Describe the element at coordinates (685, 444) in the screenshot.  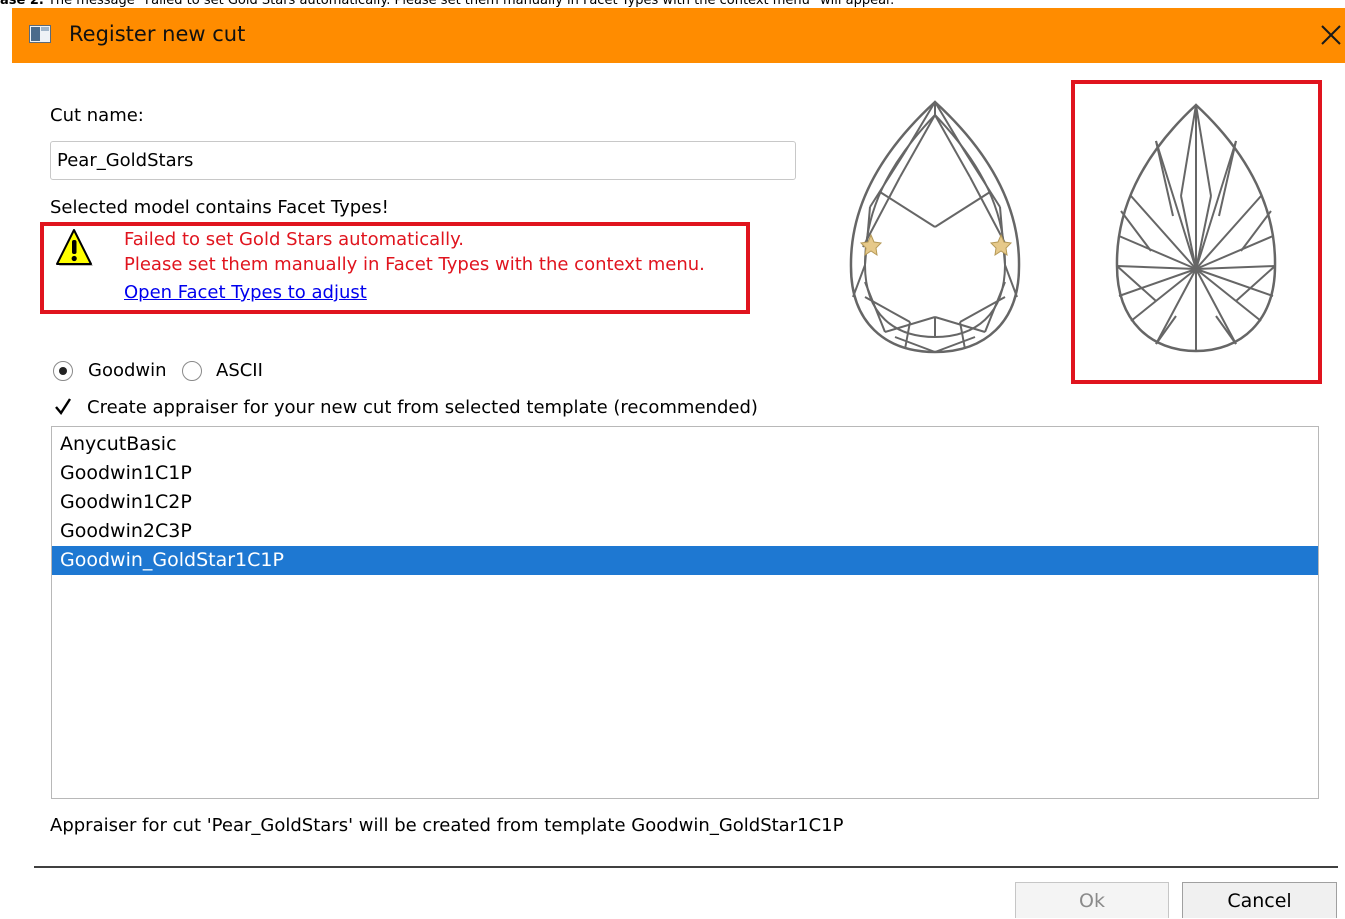
I see `list-item: AnycutBasic` at that location.